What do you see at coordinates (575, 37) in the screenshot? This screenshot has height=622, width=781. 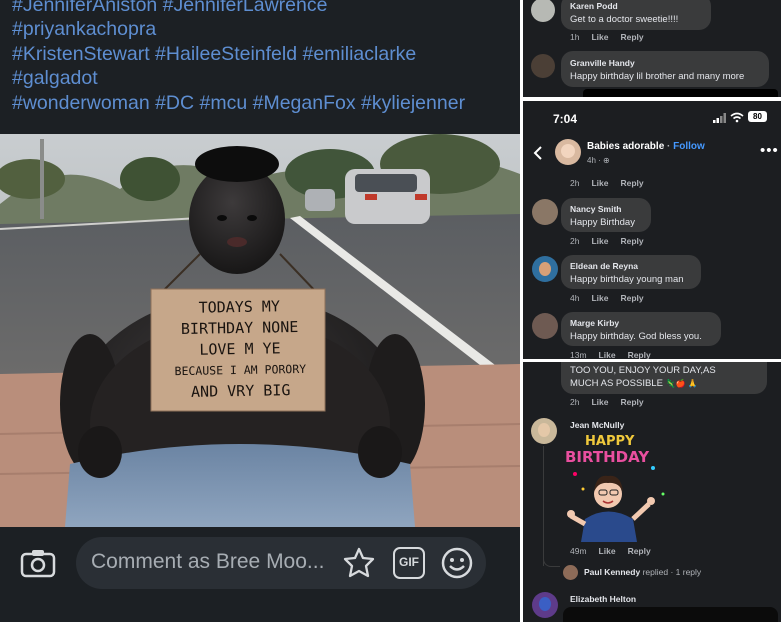 I see `comment-time: 1h` at bounding box center [575, 37].